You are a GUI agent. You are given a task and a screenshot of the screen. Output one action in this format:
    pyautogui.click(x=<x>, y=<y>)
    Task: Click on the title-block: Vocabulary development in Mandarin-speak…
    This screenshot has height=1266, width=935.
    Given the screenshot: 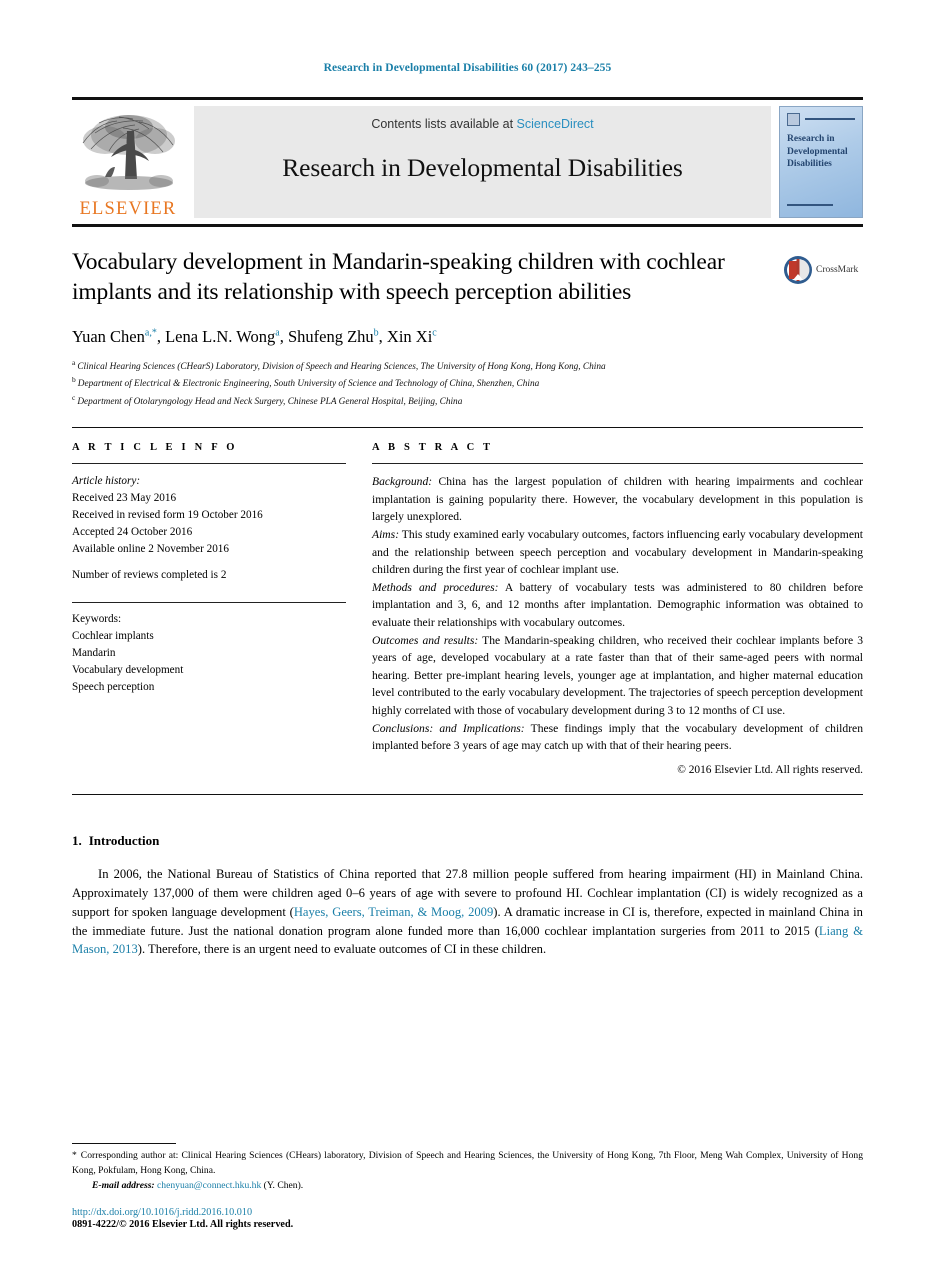 What is the action you would take?
    pyautogui.click(x=467, y=277)
    